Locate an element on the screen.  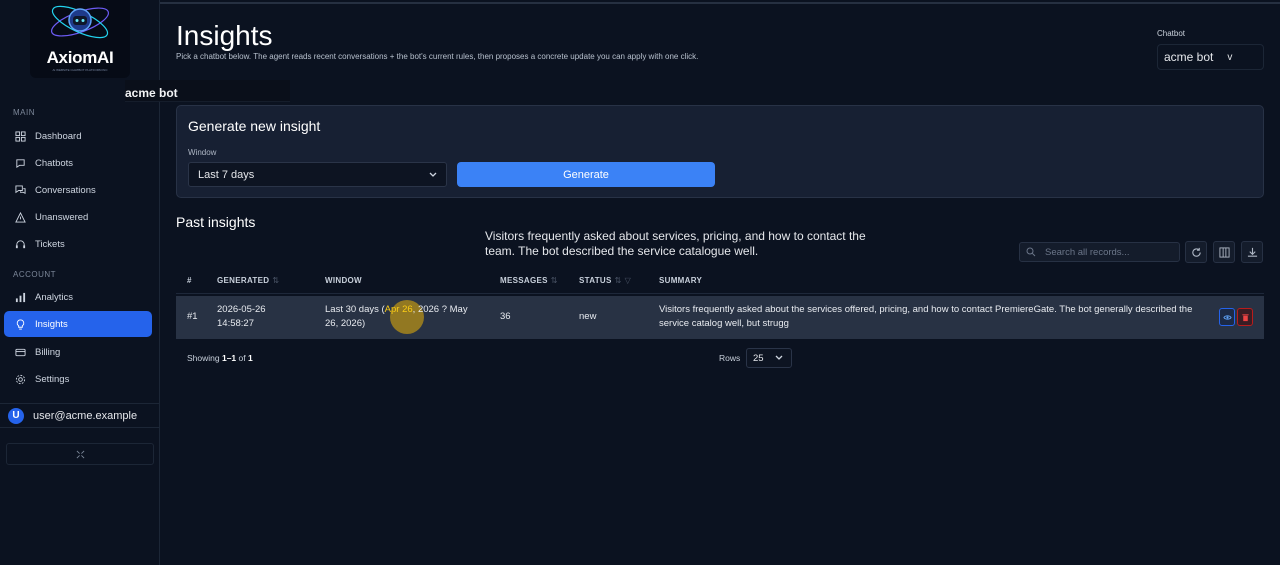
logo-subtext: AI WEBSITE CHATBOT PLATFORM INC is located at coordinates (80, 70).